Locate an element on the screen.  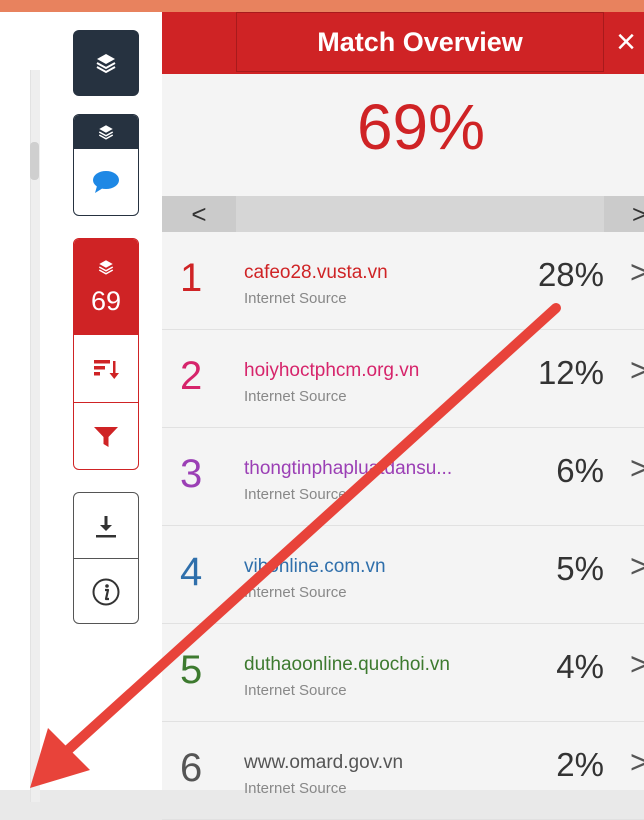
info-icon is located at coordinates (106, 591).